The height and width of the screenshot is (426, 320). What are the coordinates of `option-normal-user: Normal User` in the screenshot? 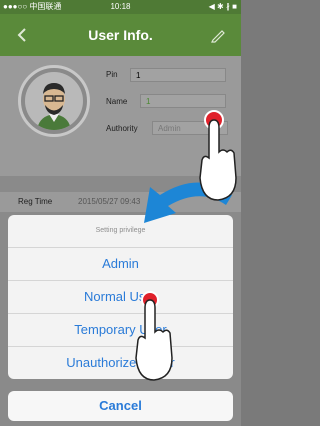 It's located at (120, 297).